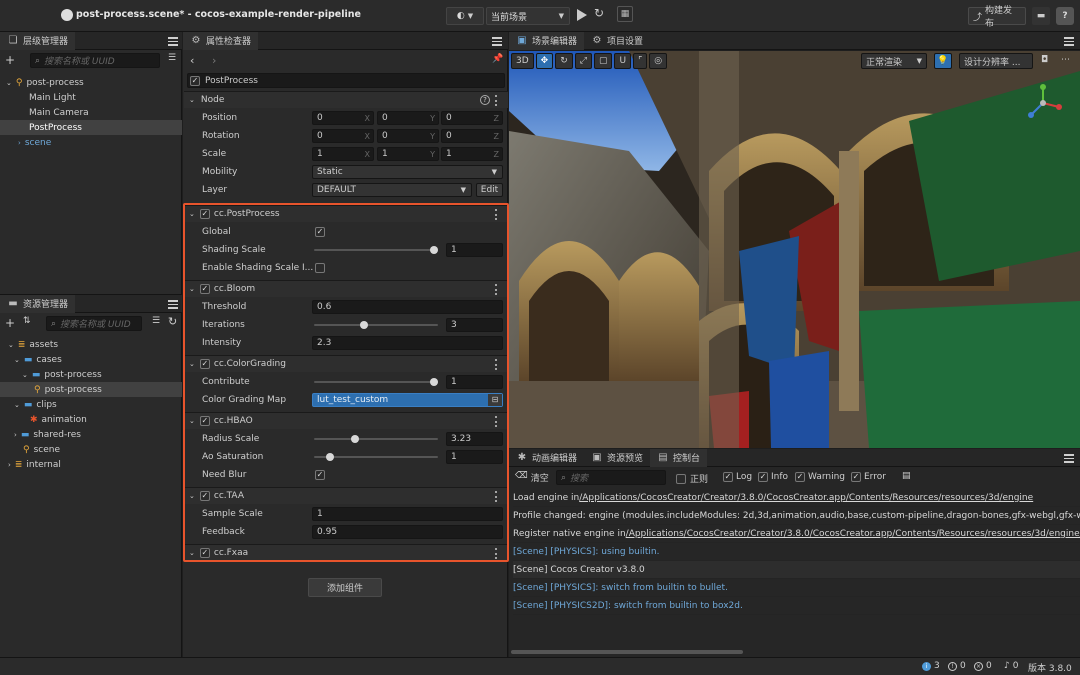 This screenshot has width=1080, height=675. I want to click on scene-icon-button: ◐ ▼, so click(465, 16).